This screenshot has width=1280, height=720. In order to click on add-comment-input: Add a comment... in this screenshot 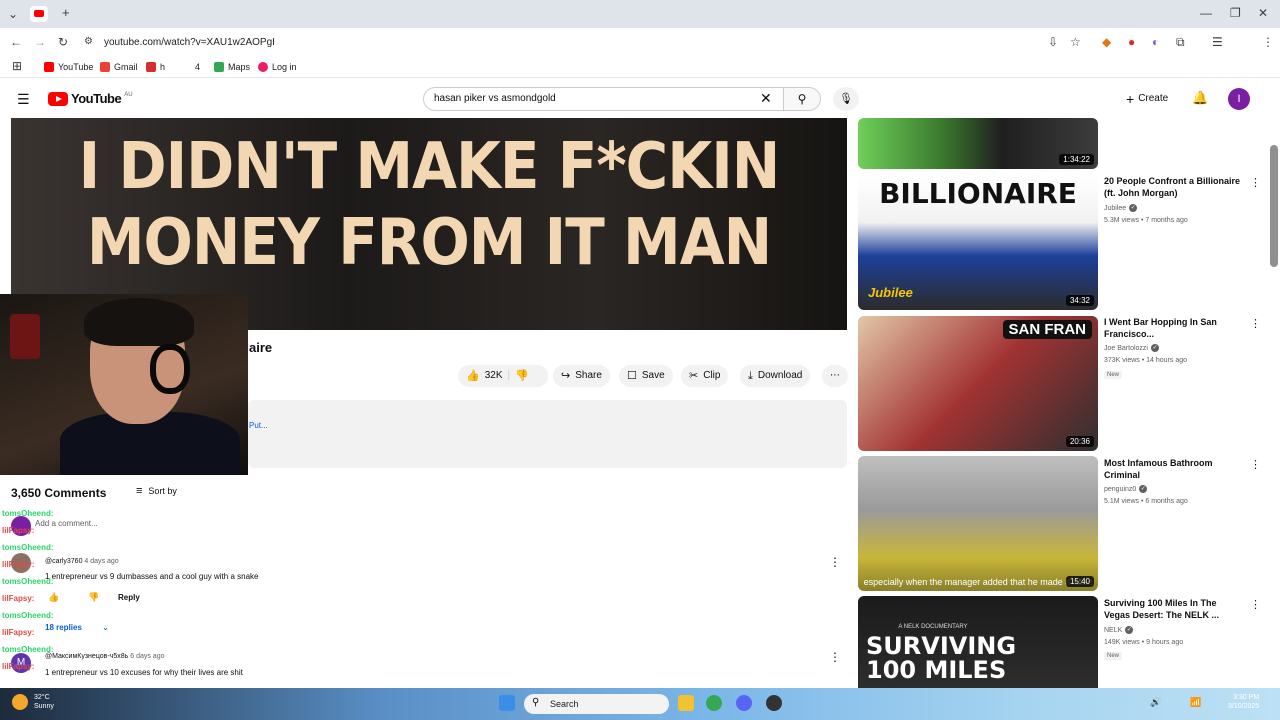, I will do `click(66, 523)`.